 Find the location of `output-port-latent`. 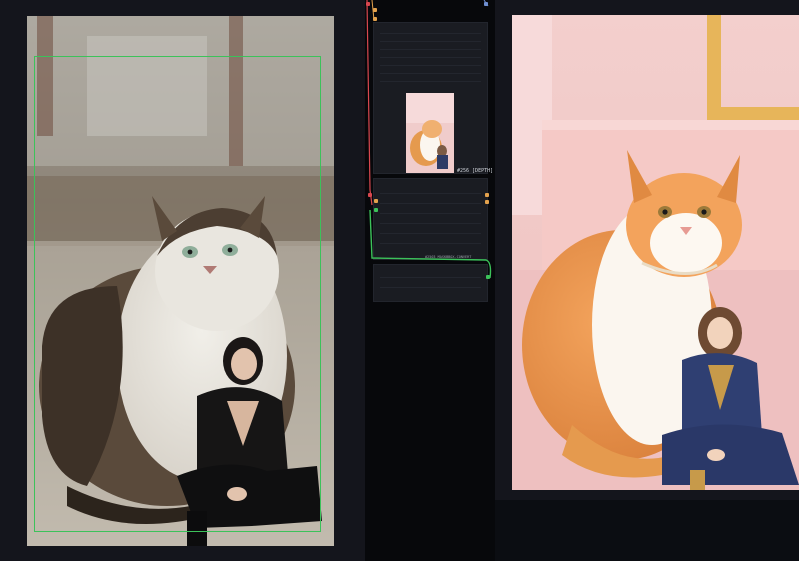

output-port-latent is located at coordinates (486, 4).